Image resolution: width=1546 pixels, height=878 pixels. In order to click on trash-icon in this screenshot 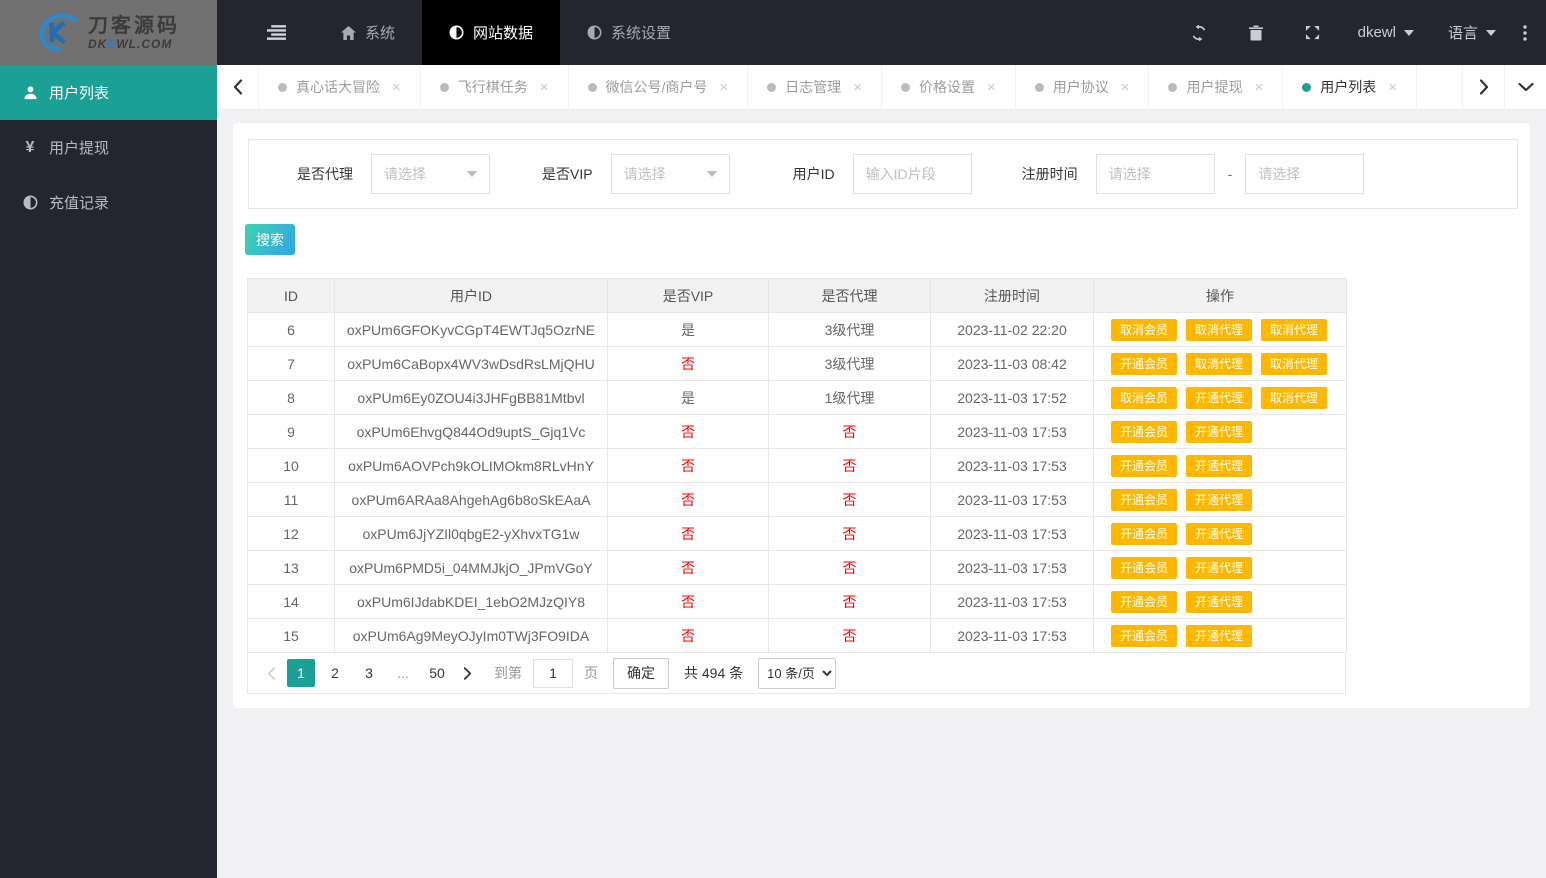, I will do `click(1256, 32)`.